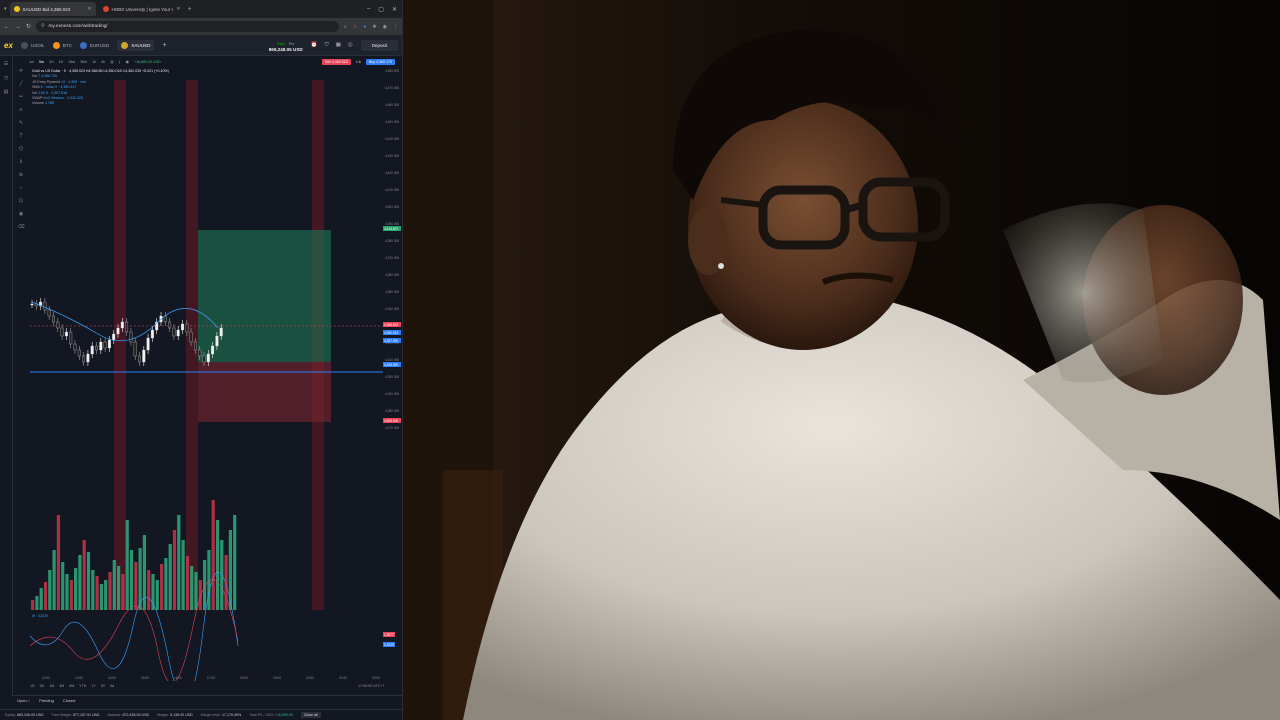  What do you see at coordinates (46, 700) in the screenshot?
I see `tab-pending: Pending` at bounding box center [46, 700].